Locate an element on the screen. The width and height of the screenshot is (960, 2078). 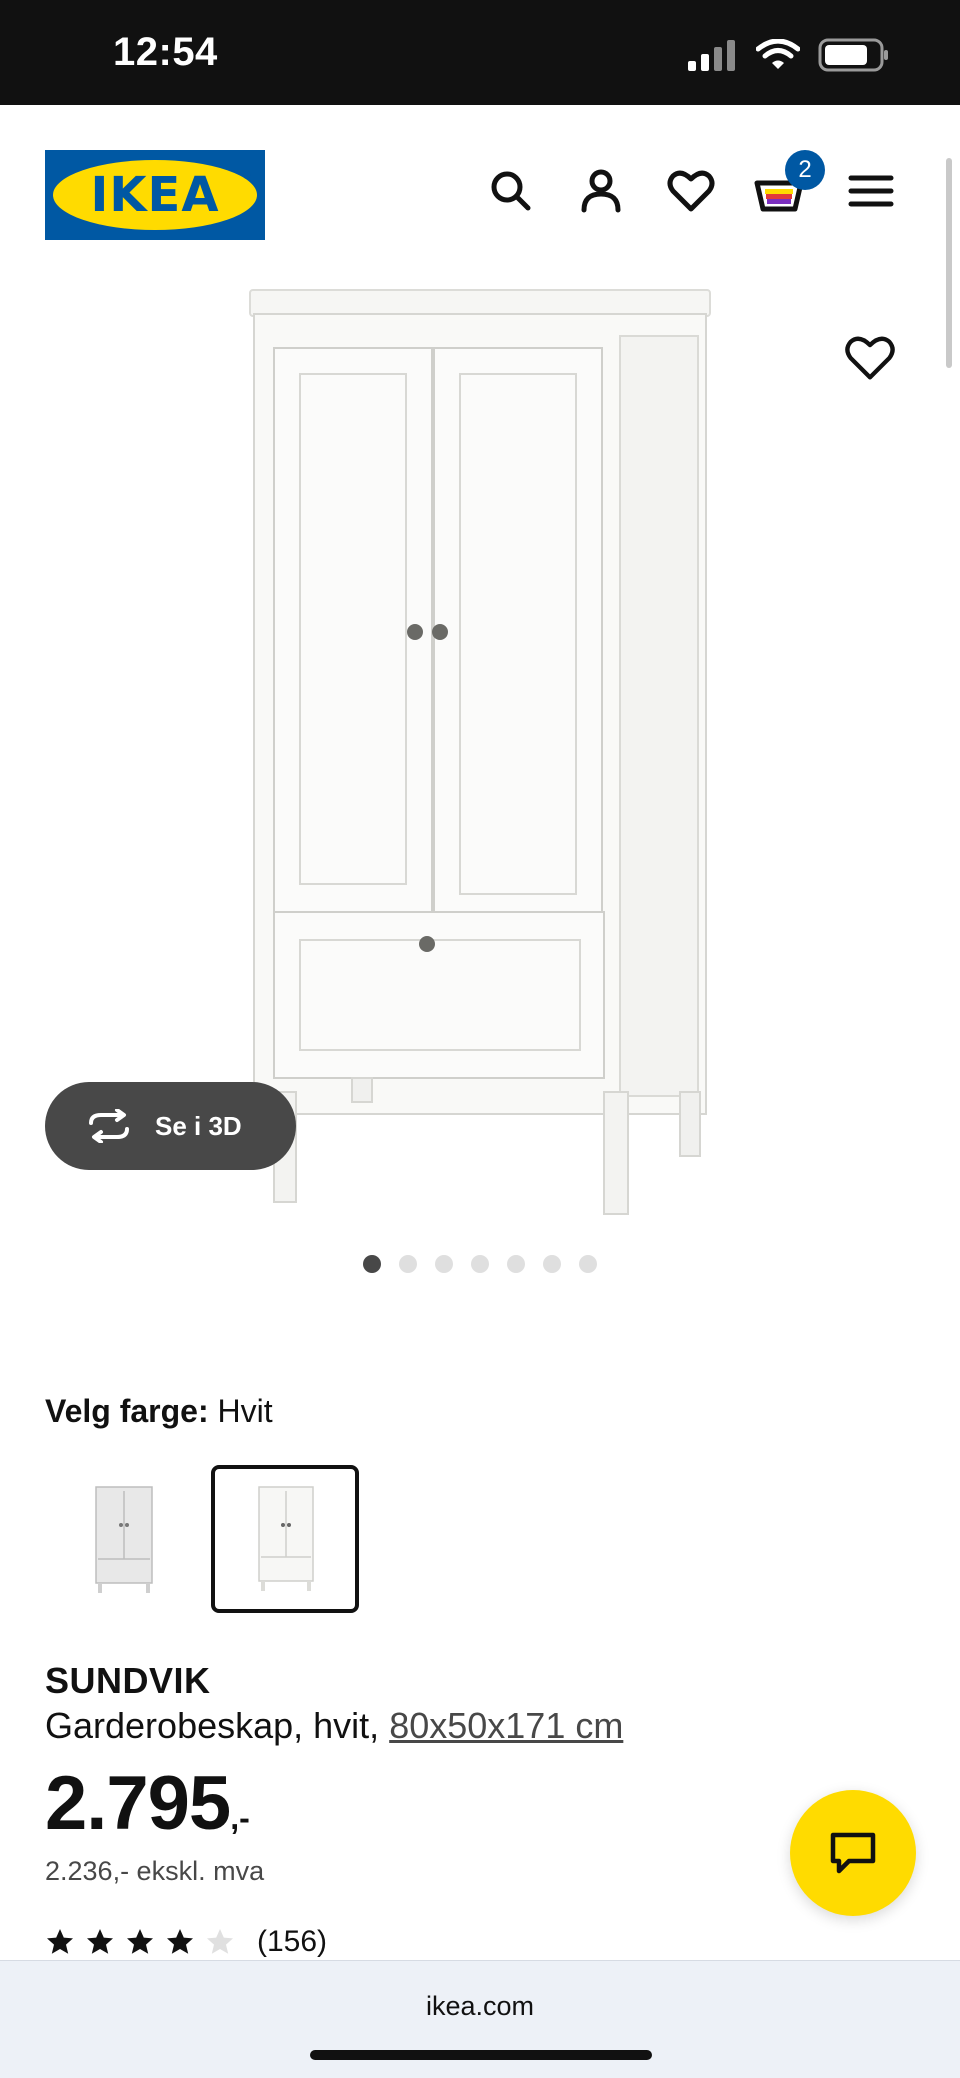
color-label-title: Velg farge: is located at coordinates (127, 1411).